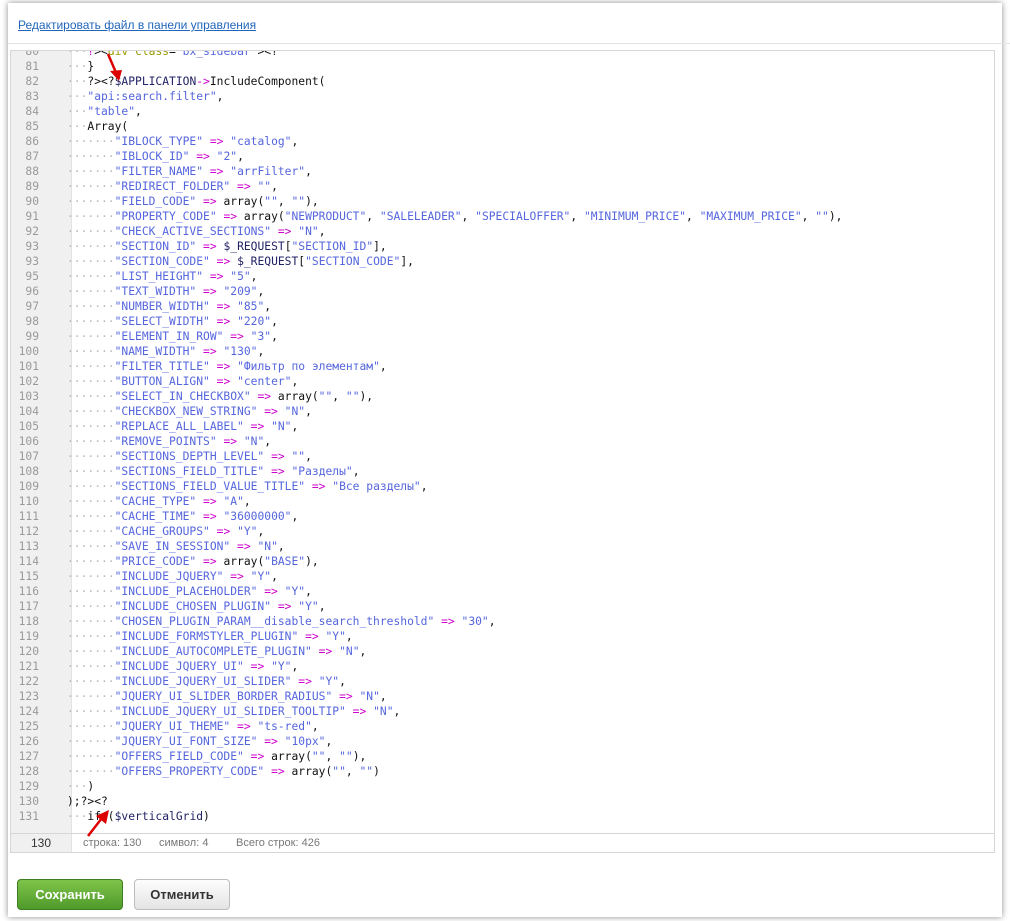 The width and height of the screenshot is (1010, 921). What do you see at coordinates (502, 561) in the screenshot?
I see `code-line: 114 ·······"PRICE_CODE" => array("BASE"),` at bounding box center [502, 561].